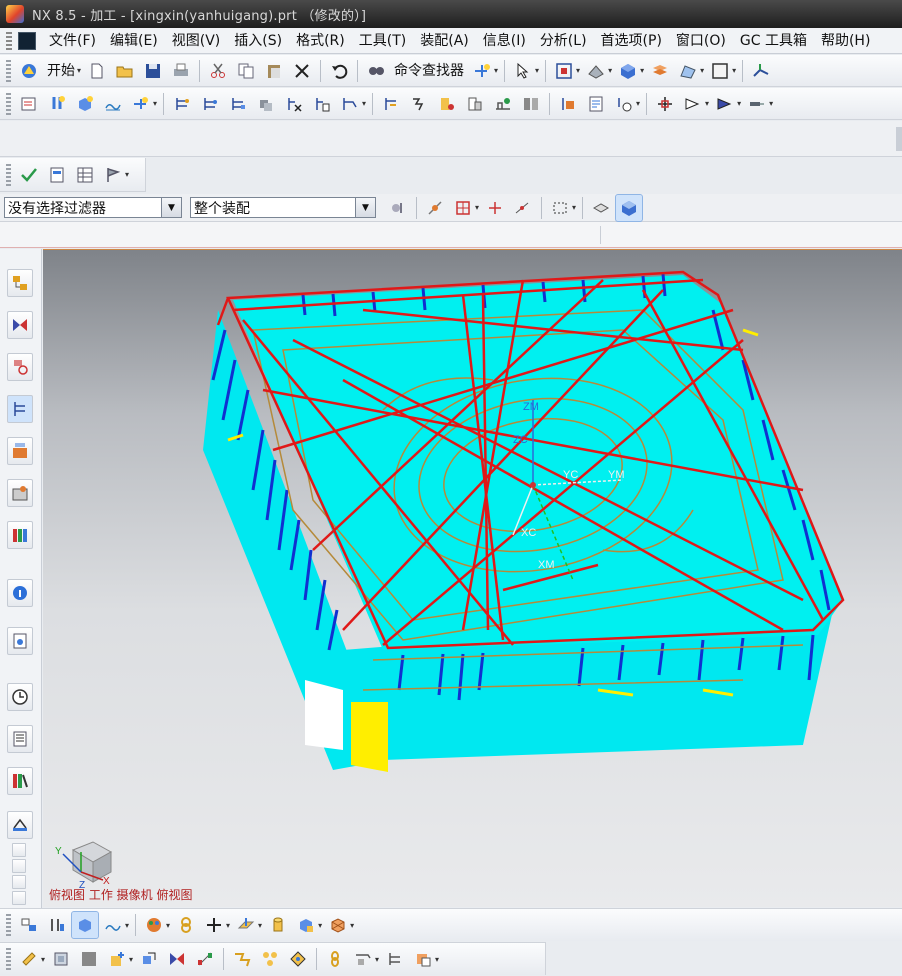 The image size is (902, 976). Describe the element at coordinates (20, 739) in the screenshot. I see `system-materials-icon` at that location.